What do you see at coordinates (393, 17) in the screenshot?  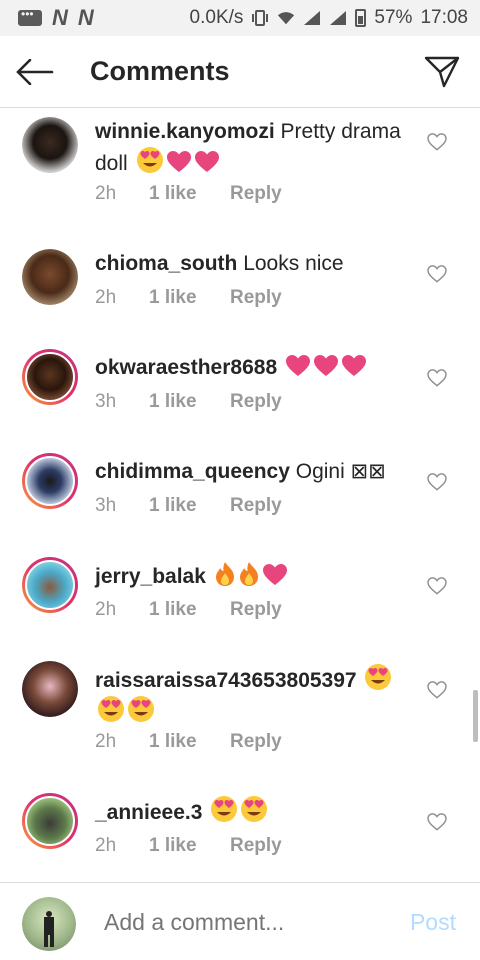 I see `battery-percent: 57%` at bounding box center [393, 17].